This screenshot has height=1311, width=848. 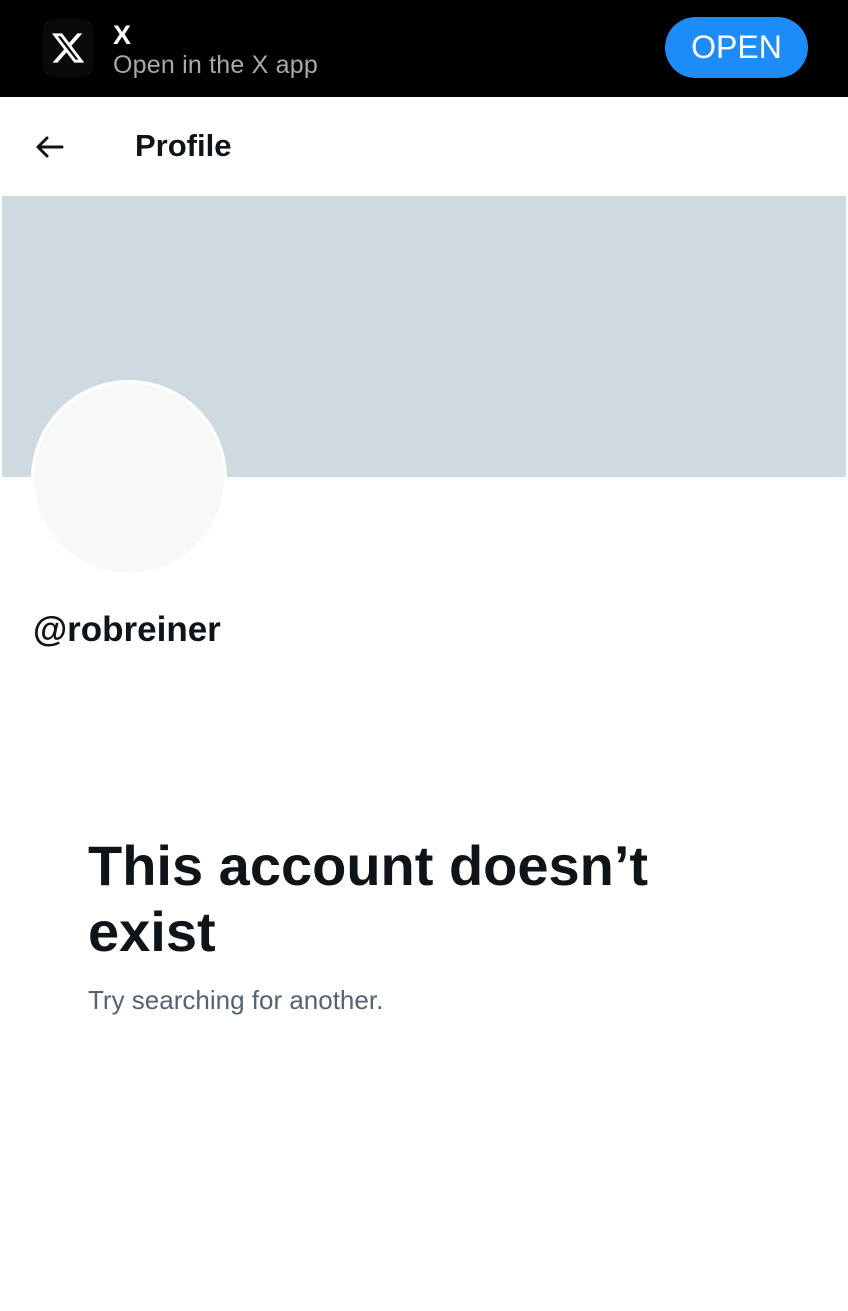 I want to click on empty-state-title: This account doesn’t exist, so click(x=368, y=898).